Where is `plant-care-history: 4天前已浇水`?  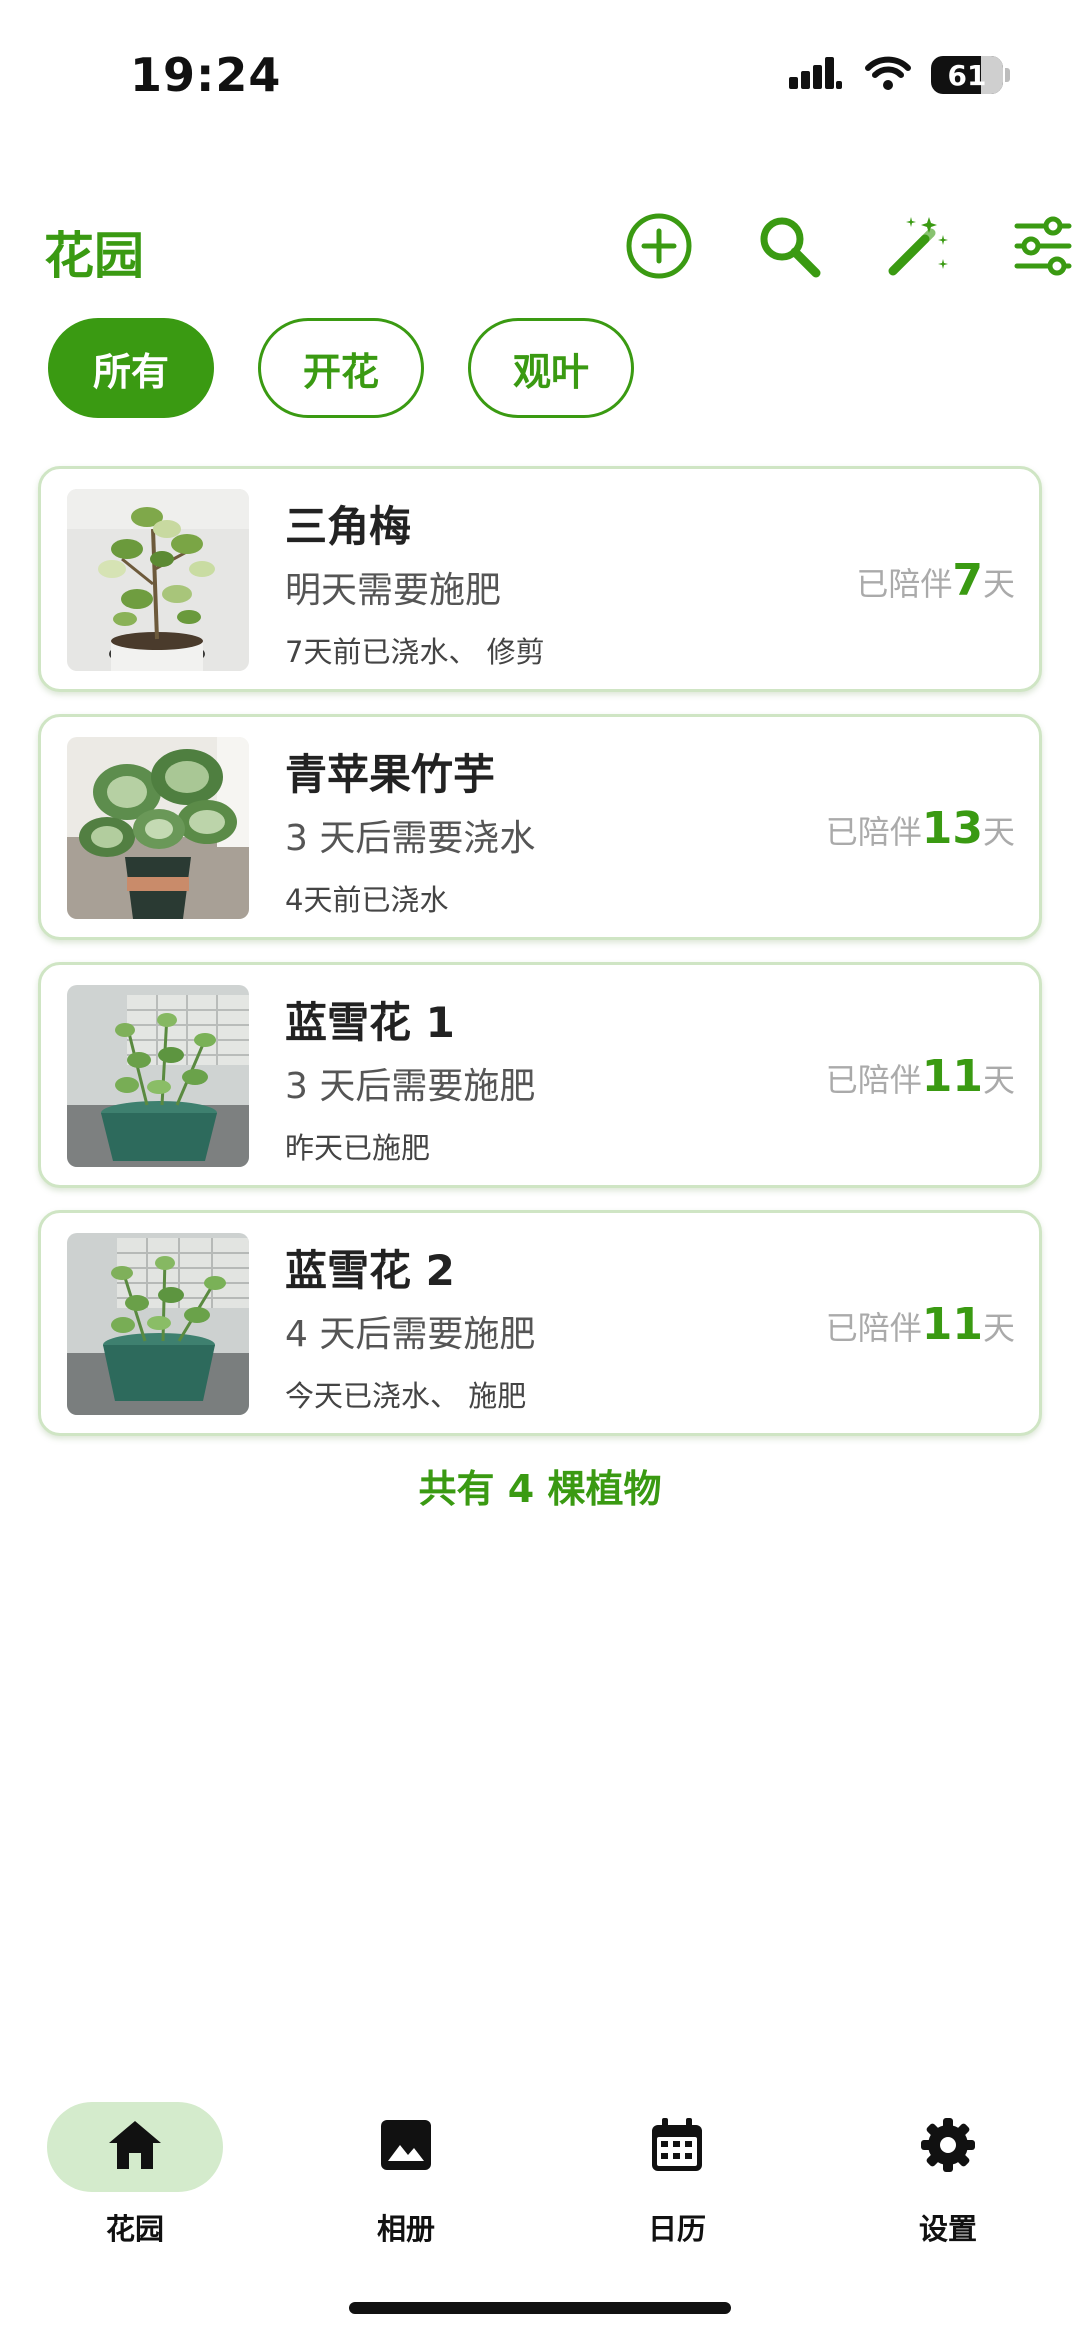 plant-care-history: 4天前已浇水 is located at coordinates (367, 900).